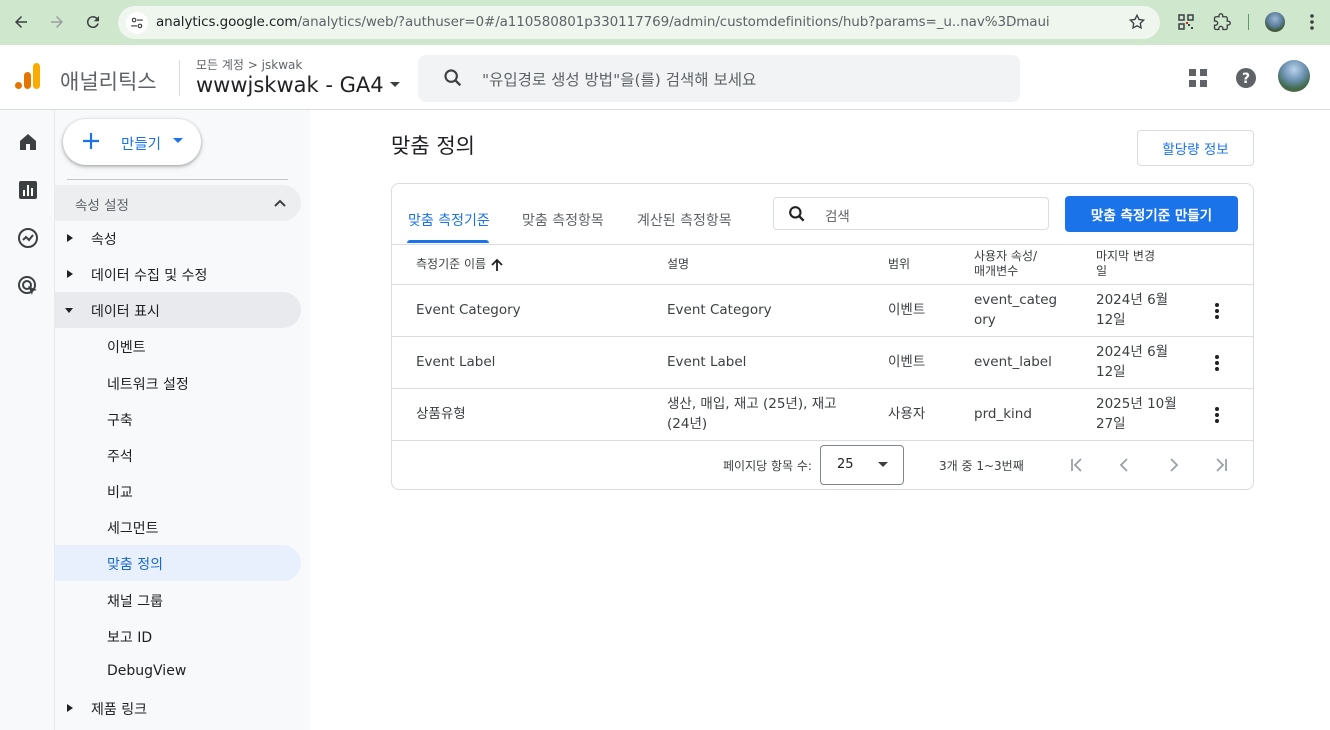  Describe the element at coordinates (178, 346) in the screenshot. I see `sidebar-item: 이벤트` at that location.